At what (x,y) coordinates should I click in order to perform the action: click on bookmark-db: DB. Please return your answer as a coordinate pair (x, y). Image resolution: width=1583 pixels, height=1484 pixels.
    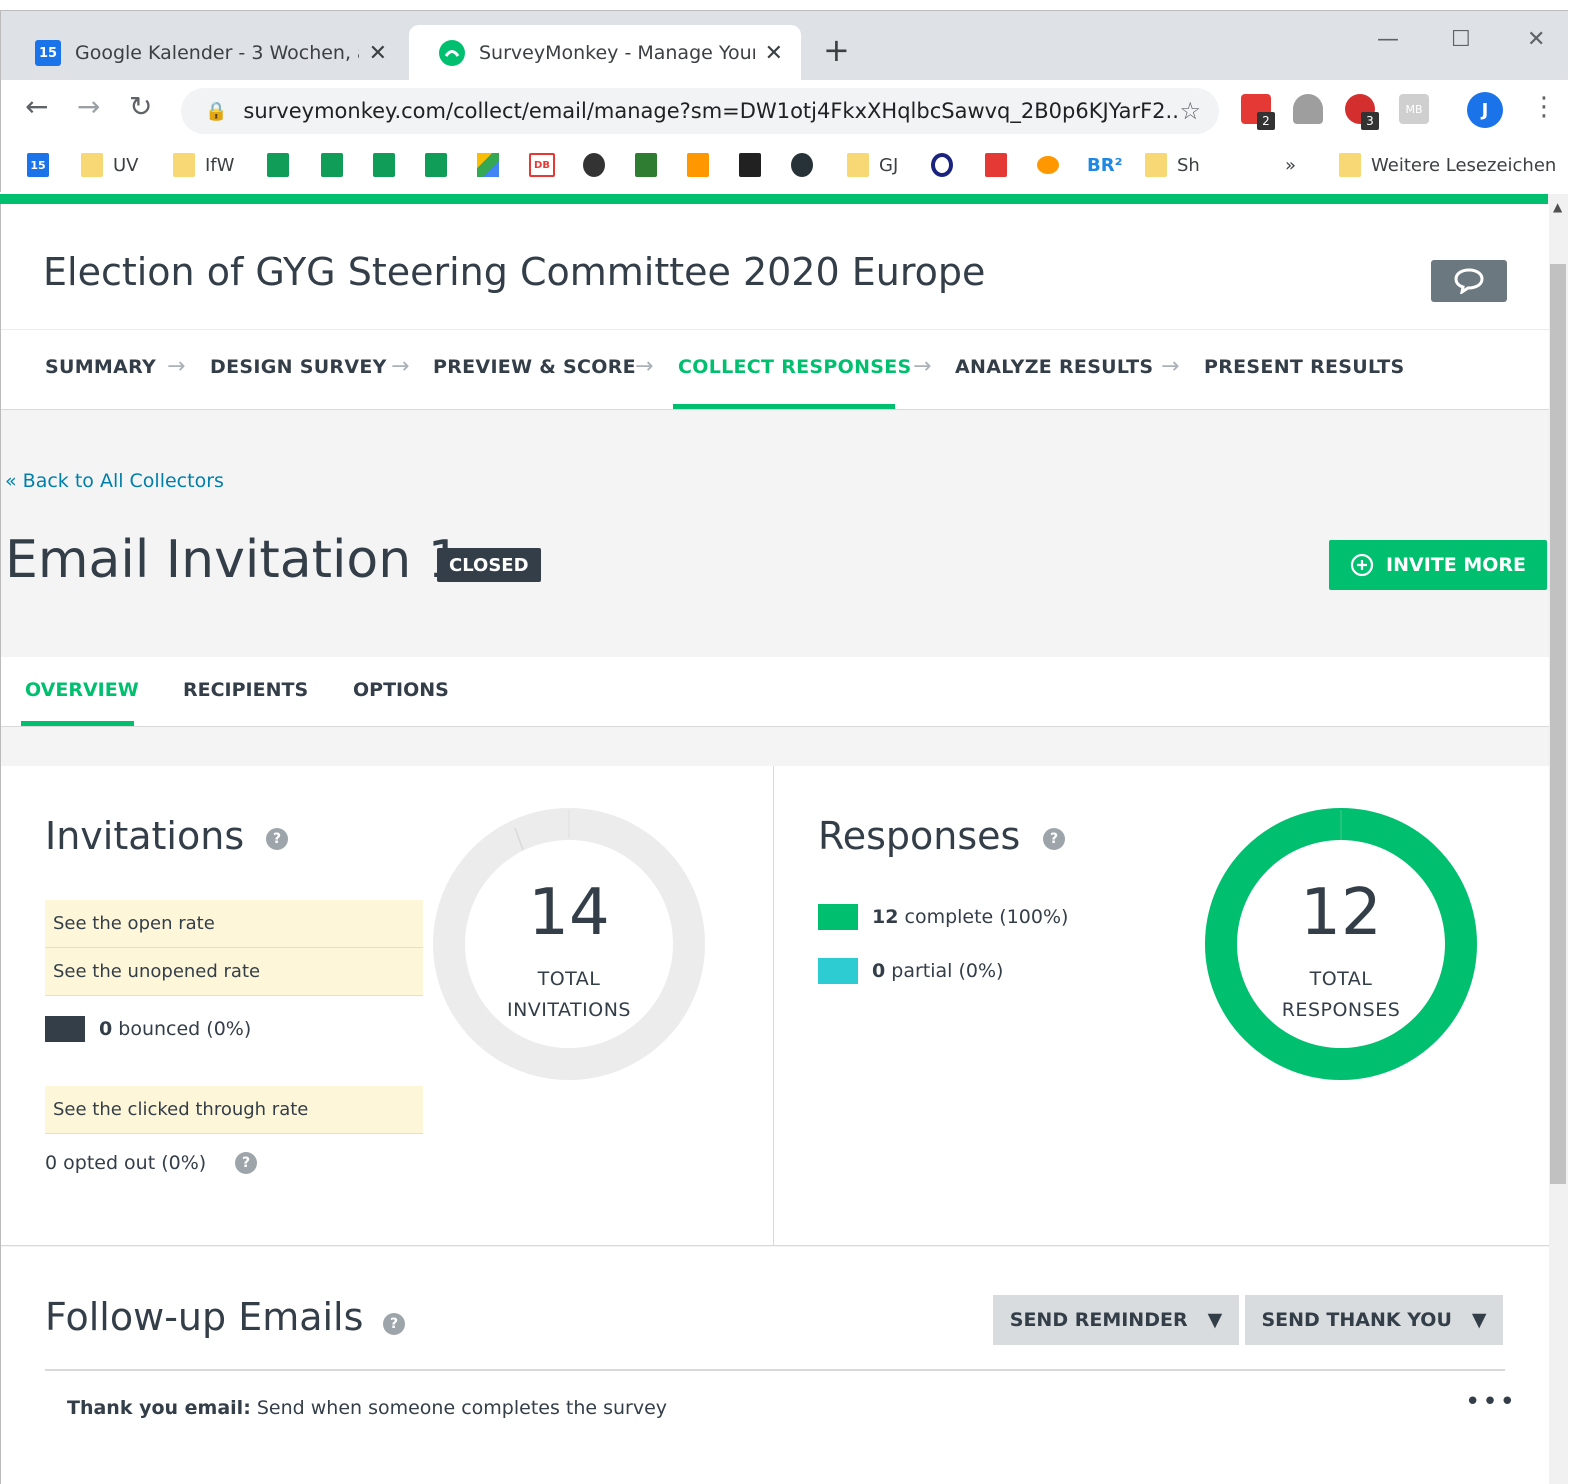
    Looking at the image, I should click on (547, 165).